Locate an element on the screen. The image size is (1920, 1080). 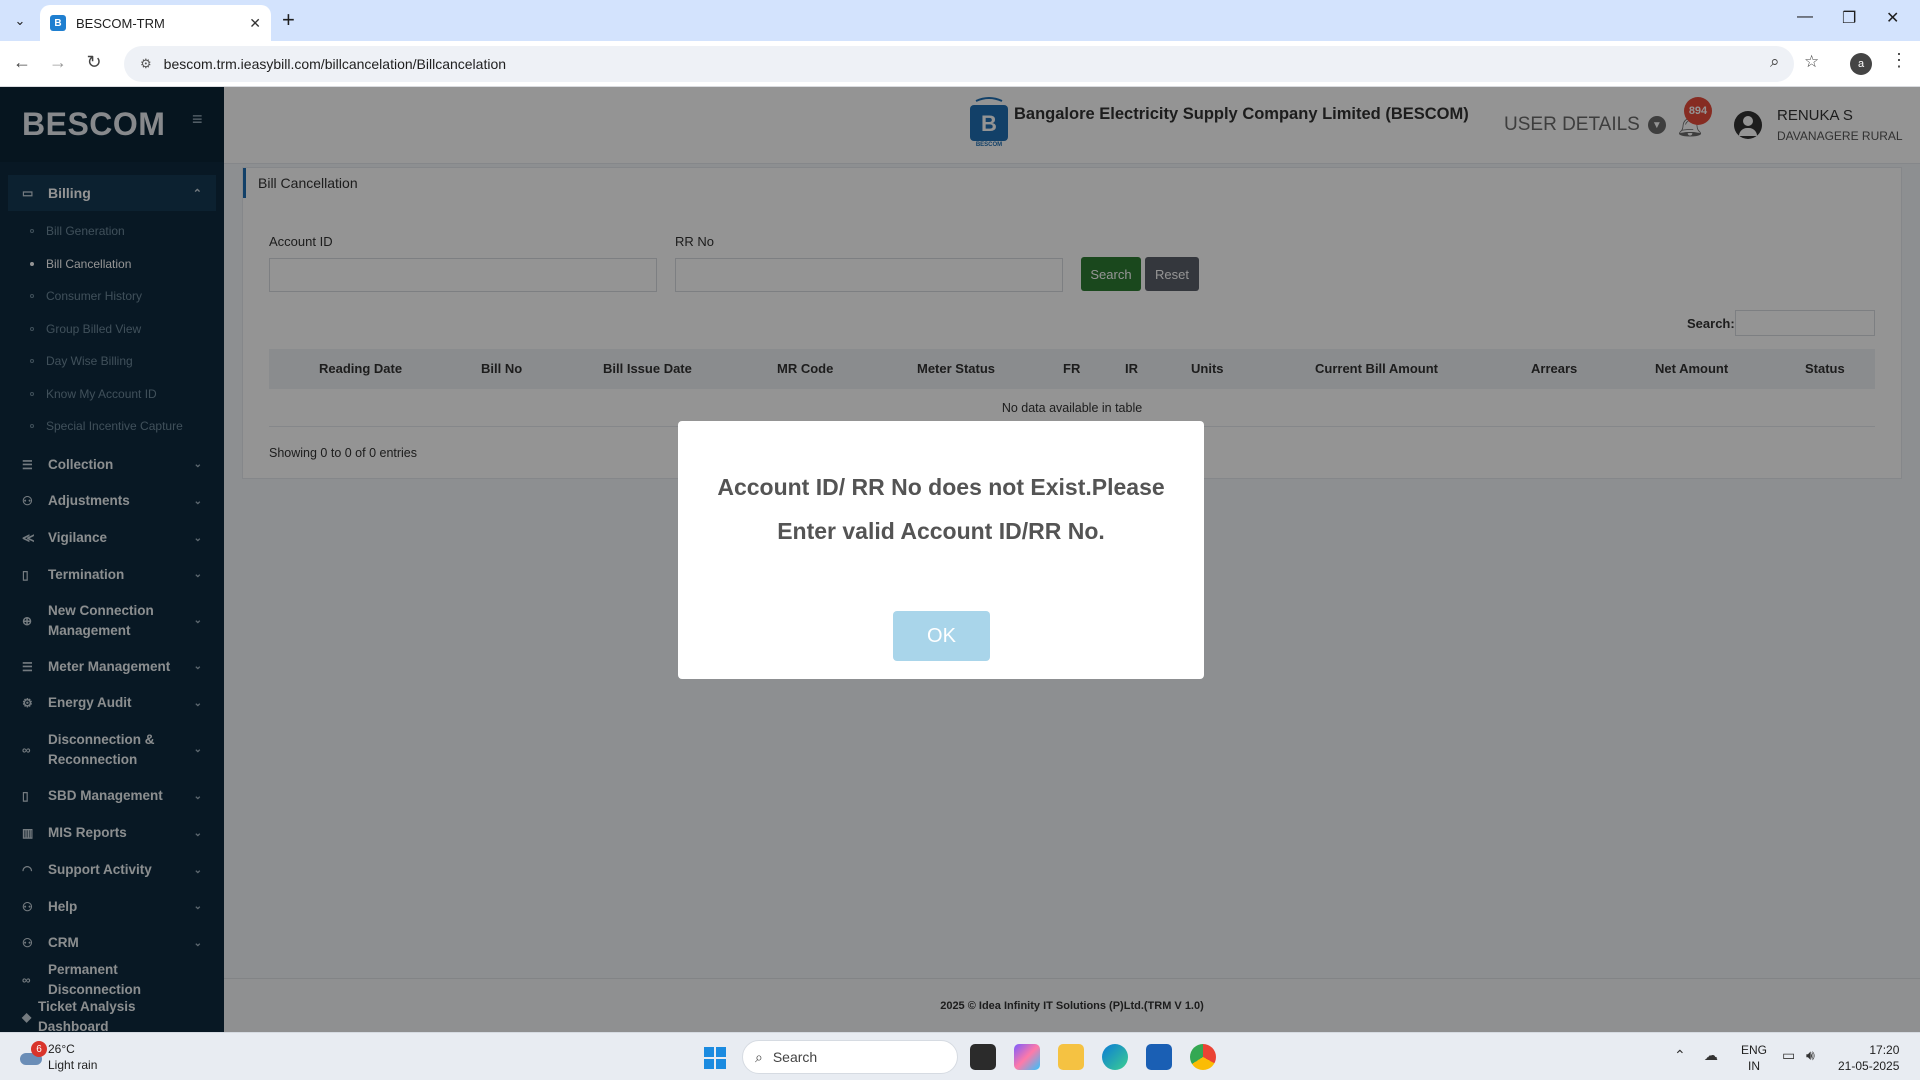
restore-icon: ❐ is located at coordinates (1849, 18).